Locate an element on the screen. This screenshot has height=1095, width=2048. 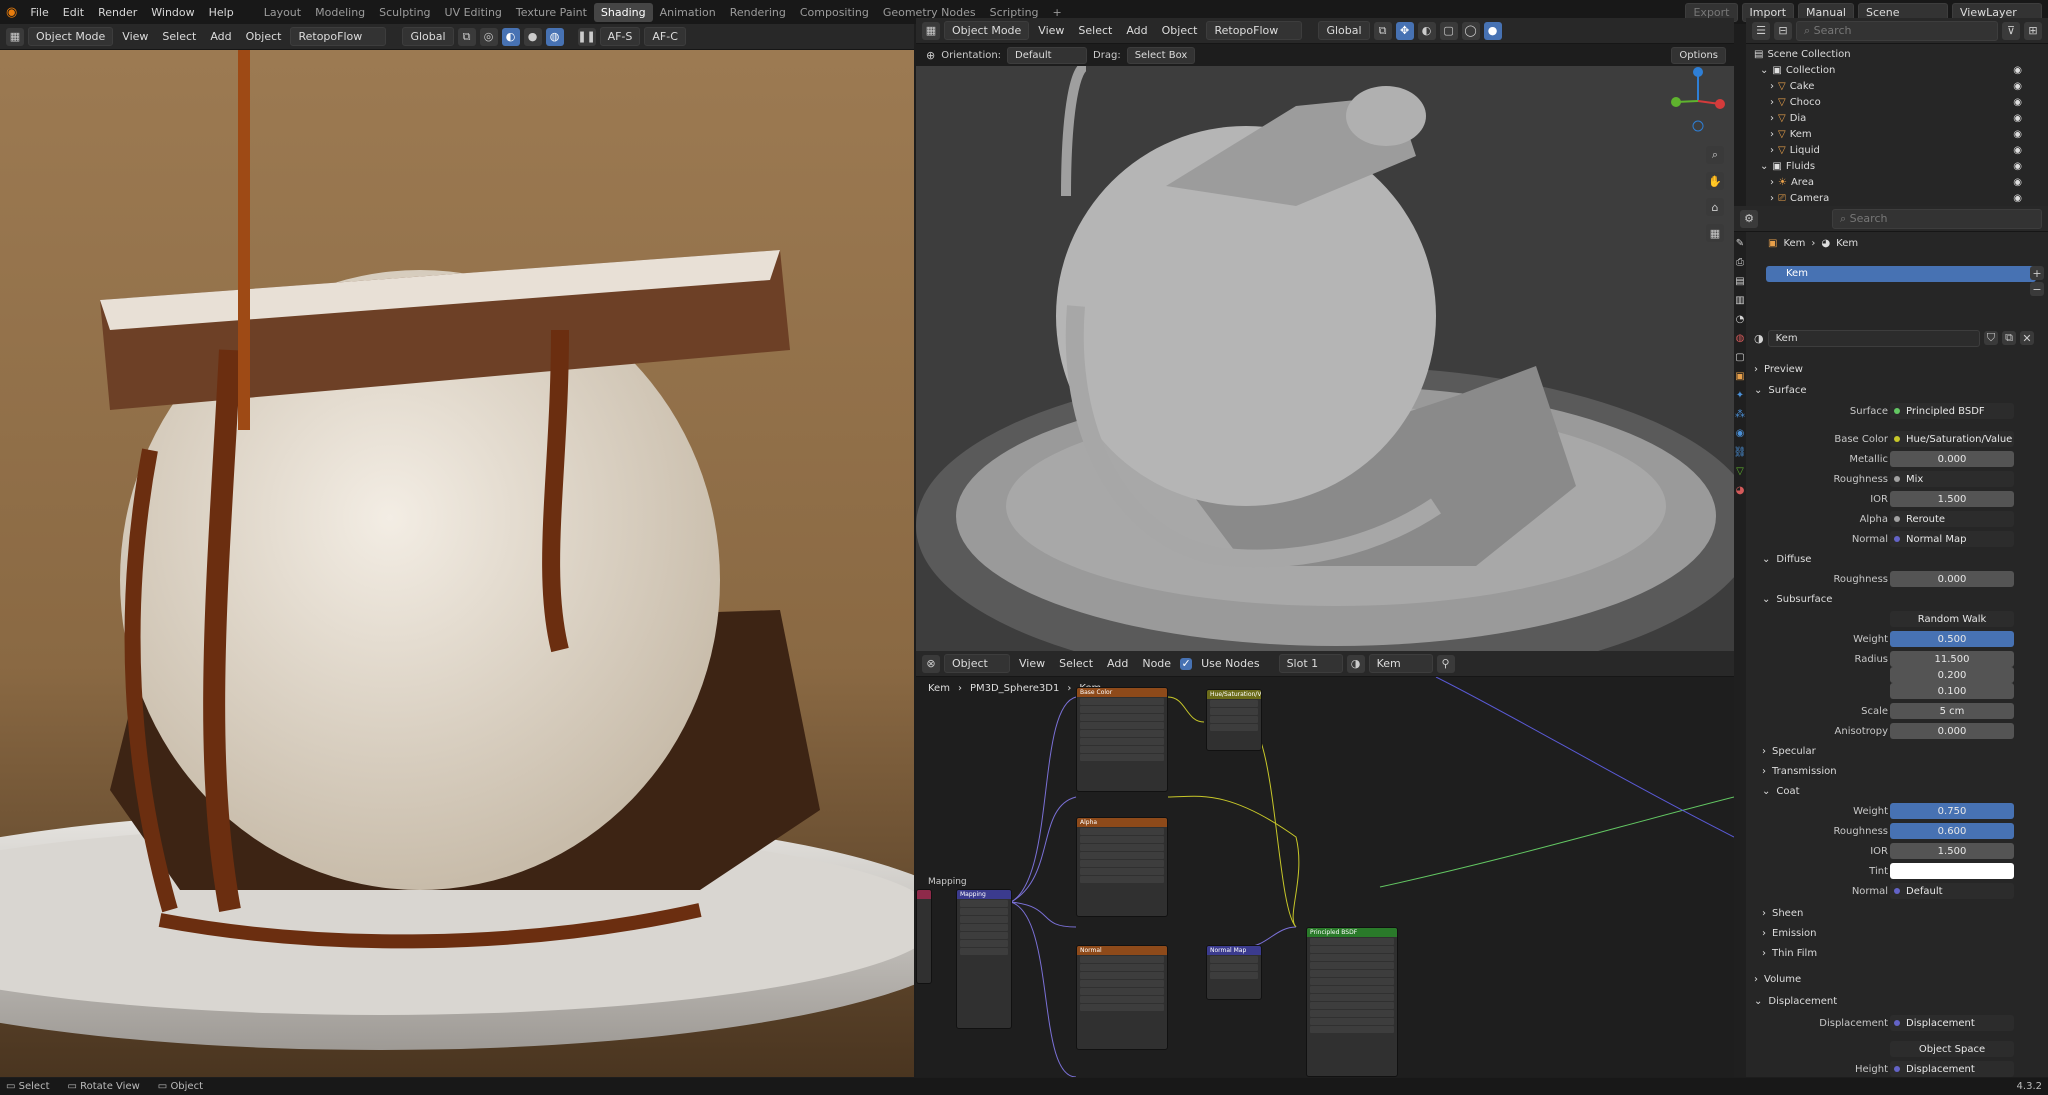
shader-type-dropdown: Object is located at coordinates (977, 663).